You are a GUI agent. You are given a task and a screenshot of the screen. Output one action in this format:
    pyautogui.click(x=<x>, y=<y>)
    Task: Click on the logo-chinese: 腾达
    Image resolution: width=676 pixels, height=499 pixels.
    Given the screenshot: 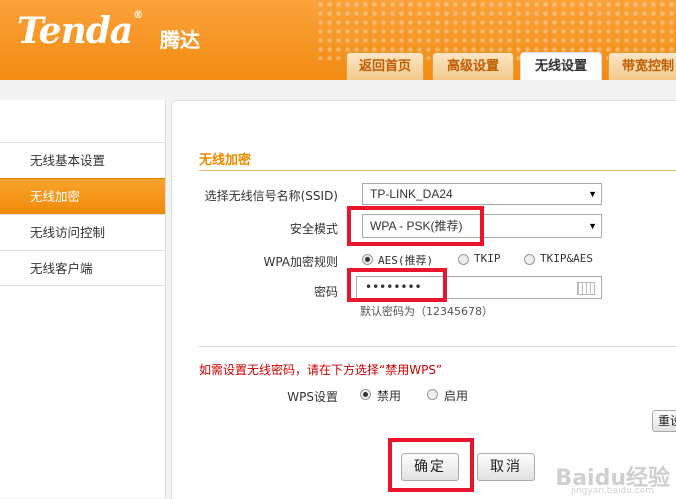 What is the action you would take?
    pyautogui.click(x=180, y=40)
    